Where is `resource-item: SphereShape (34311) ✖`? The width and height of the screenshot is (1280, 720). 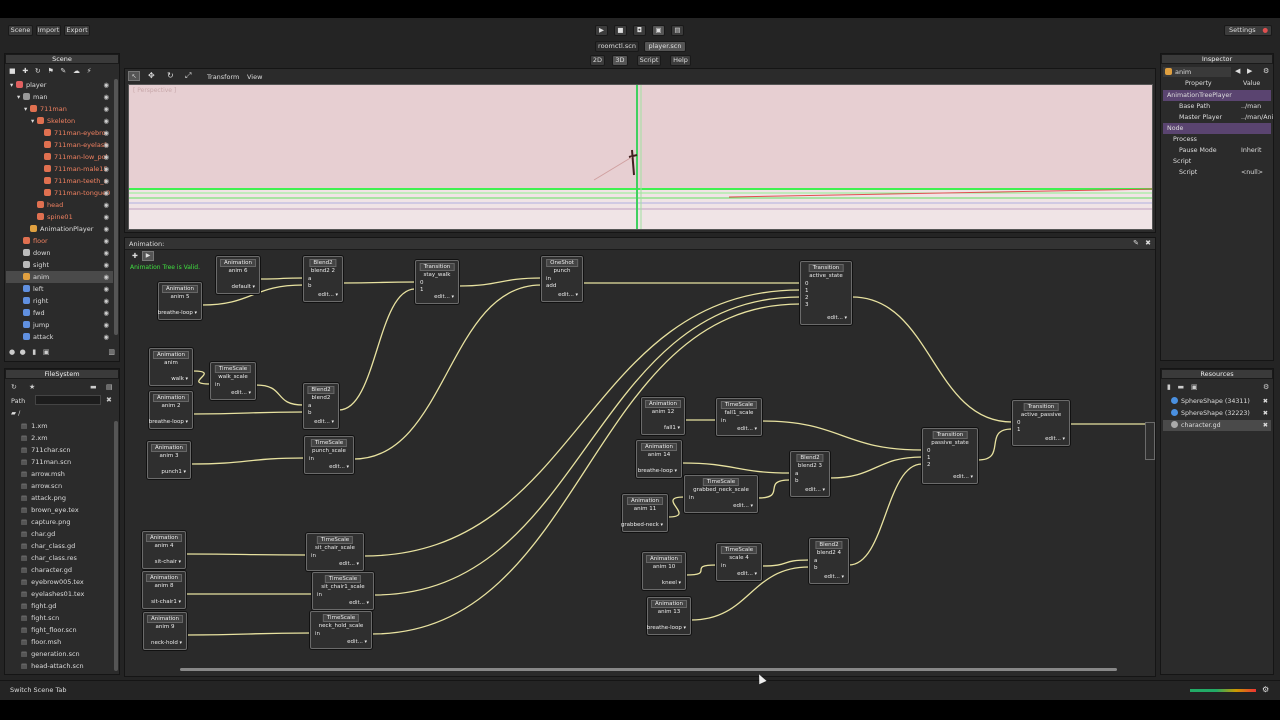 resource-item: SphereShape (34311) ✖ is located at coordinates (1217, 401).